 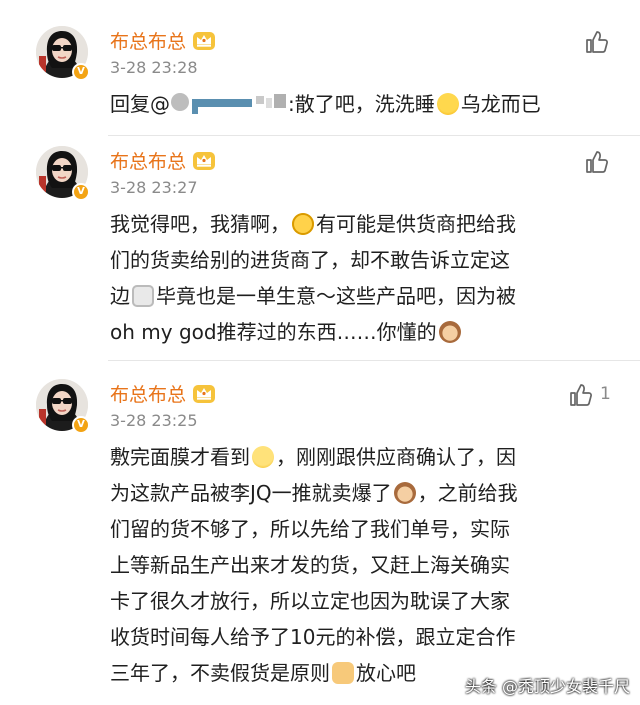 What do you see at coordinates (263, 457) in the screenshot?
I see `flushed-emoji-icon` at bounding box center [263, 457].